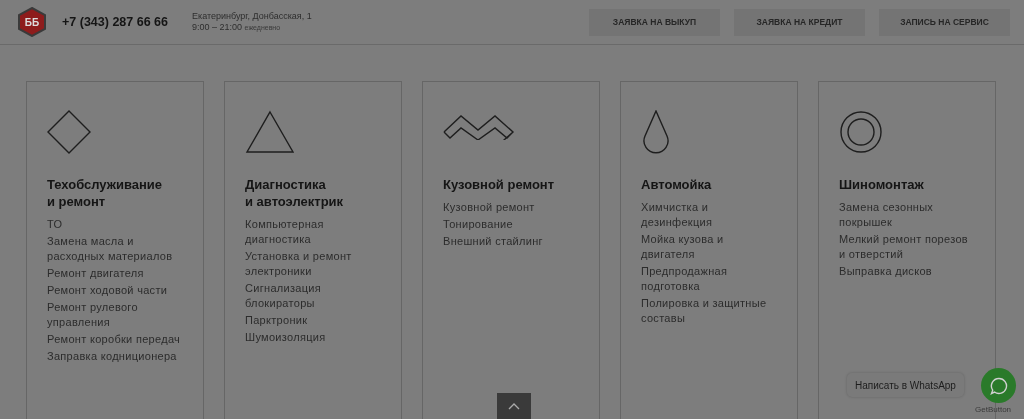 Image resolution: width=1024 pixels, height=419 pixels. Describe the element at coordinates (116, 290) in the screenshot. I see `service-item: Ремонт ходовой части` at that location.